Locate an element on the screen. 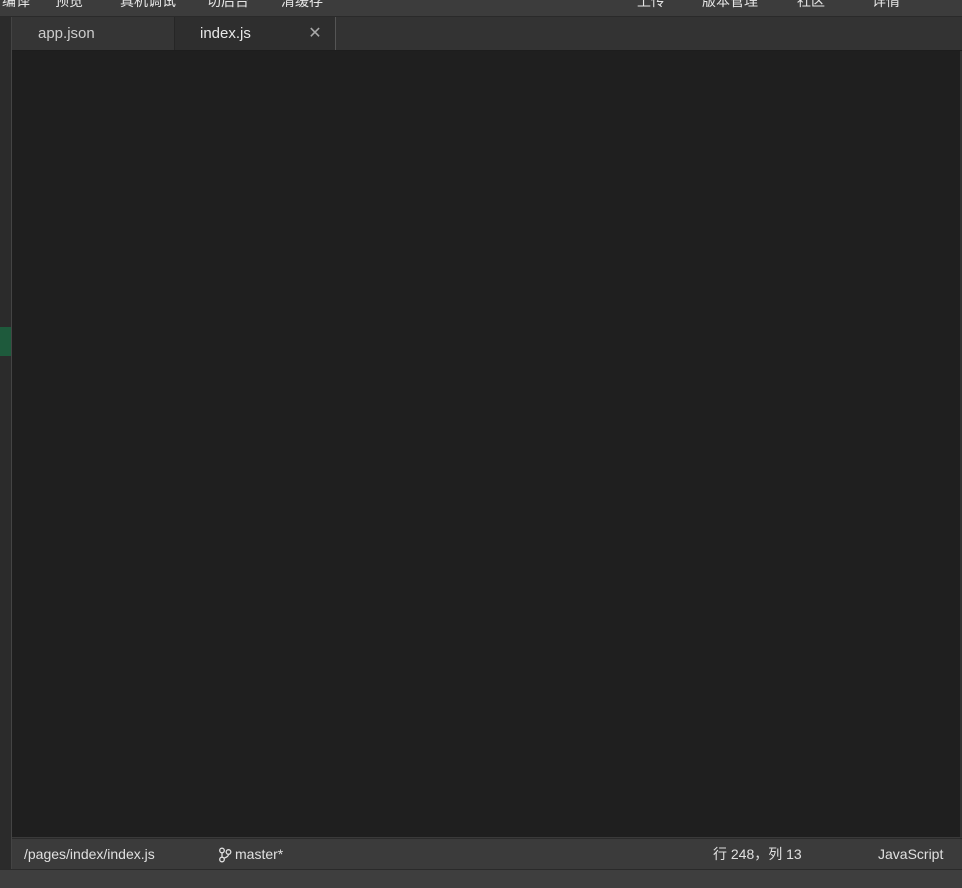  tab-label: app.json is located at coordinates (66, 33).